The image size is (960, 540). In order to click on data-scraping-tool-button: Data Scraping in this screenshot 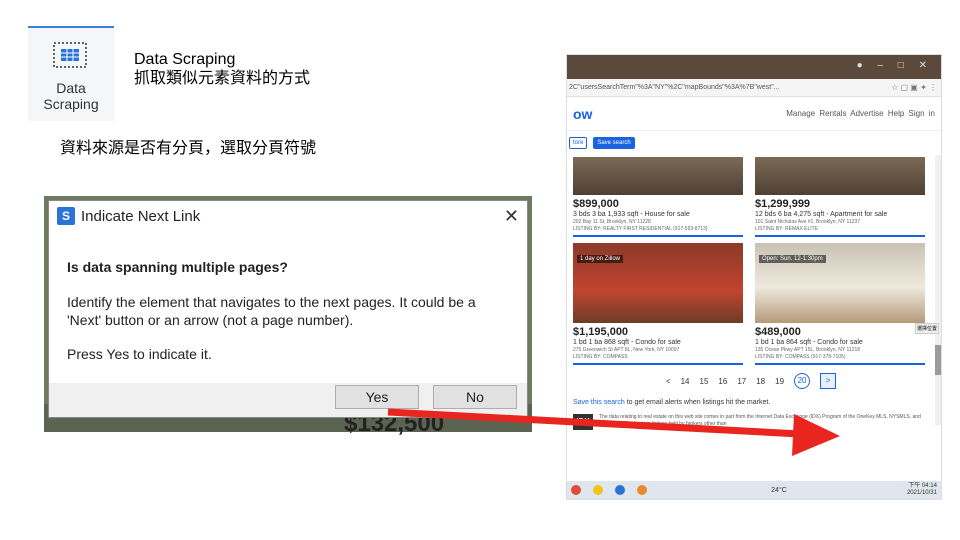, I will do `click(71, 73)`.